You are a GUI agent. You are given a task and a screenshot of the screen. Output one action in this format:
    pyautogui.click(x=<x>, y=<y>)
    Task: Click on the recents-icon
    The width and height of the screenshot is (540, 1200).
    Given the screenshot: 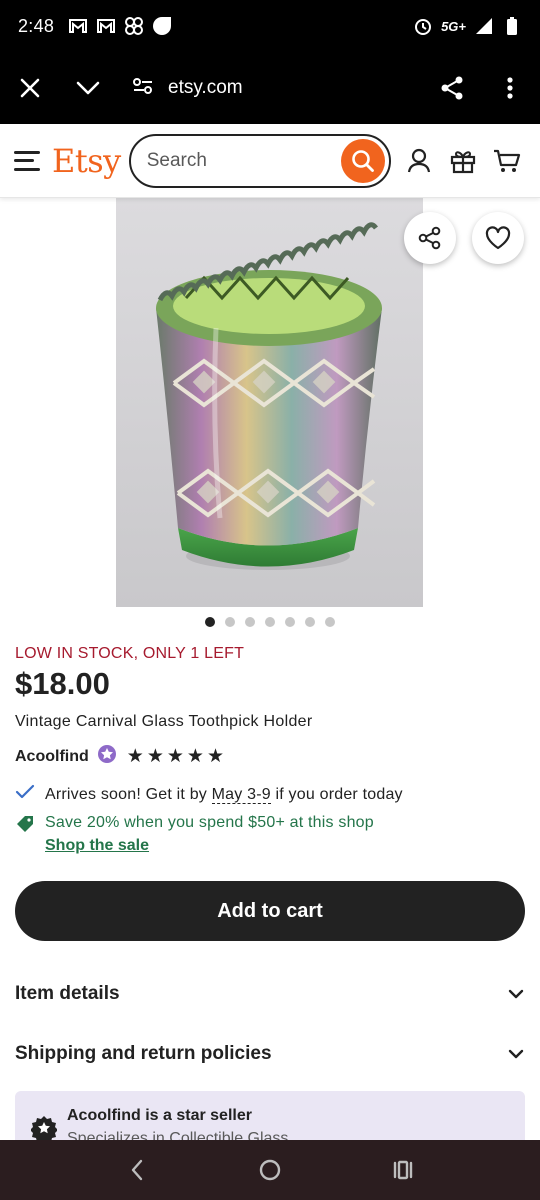 What is the action you would take?
    pyautogui.click(x=403, y=1170)
    